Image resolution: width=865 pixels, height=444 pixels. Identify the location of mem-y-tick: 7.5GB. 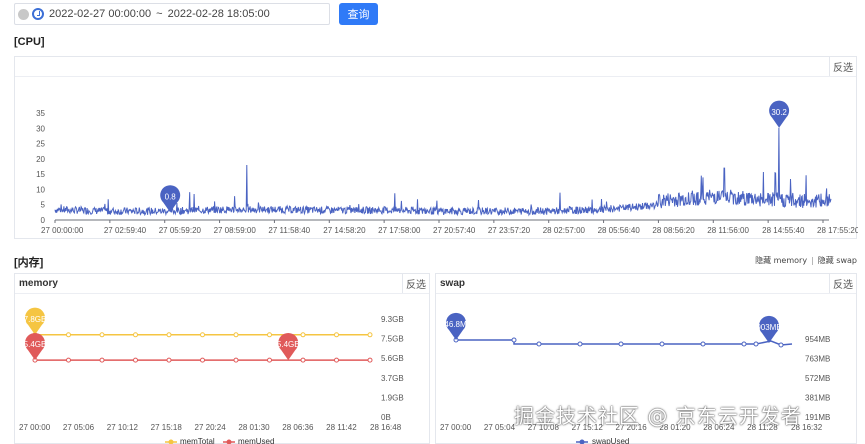
(392, 339).